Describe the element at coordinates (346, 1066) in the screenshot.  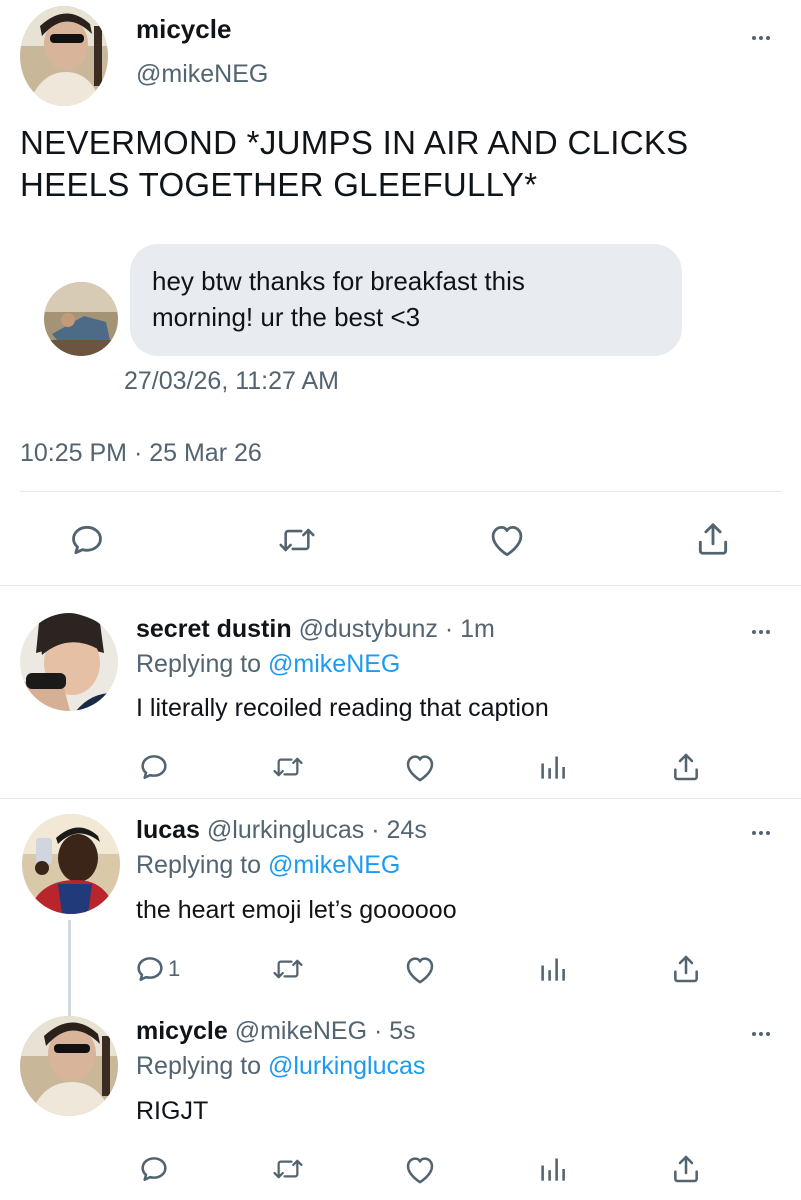
I see `replying-to-link: @lurkinglucas` at that location.